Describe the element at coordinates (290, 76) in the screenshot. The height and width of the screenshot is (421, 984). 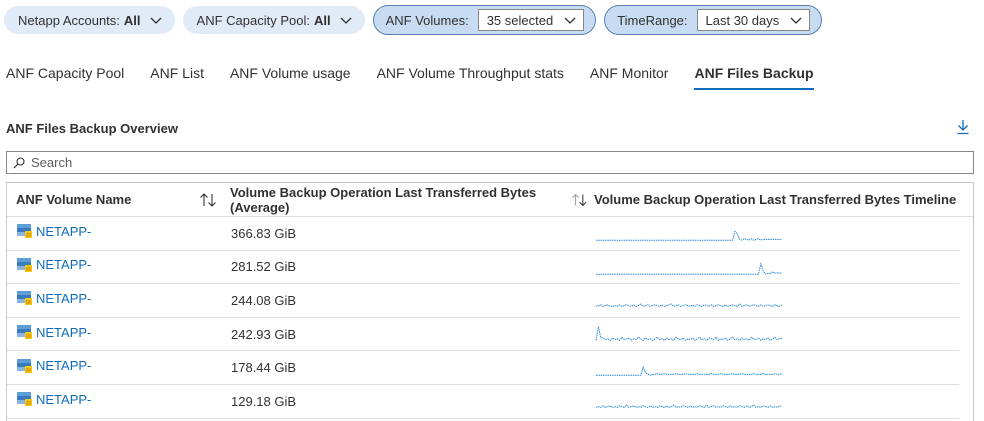
I see `tab-anf-volume-usage: ANF Volume usage` at that location.